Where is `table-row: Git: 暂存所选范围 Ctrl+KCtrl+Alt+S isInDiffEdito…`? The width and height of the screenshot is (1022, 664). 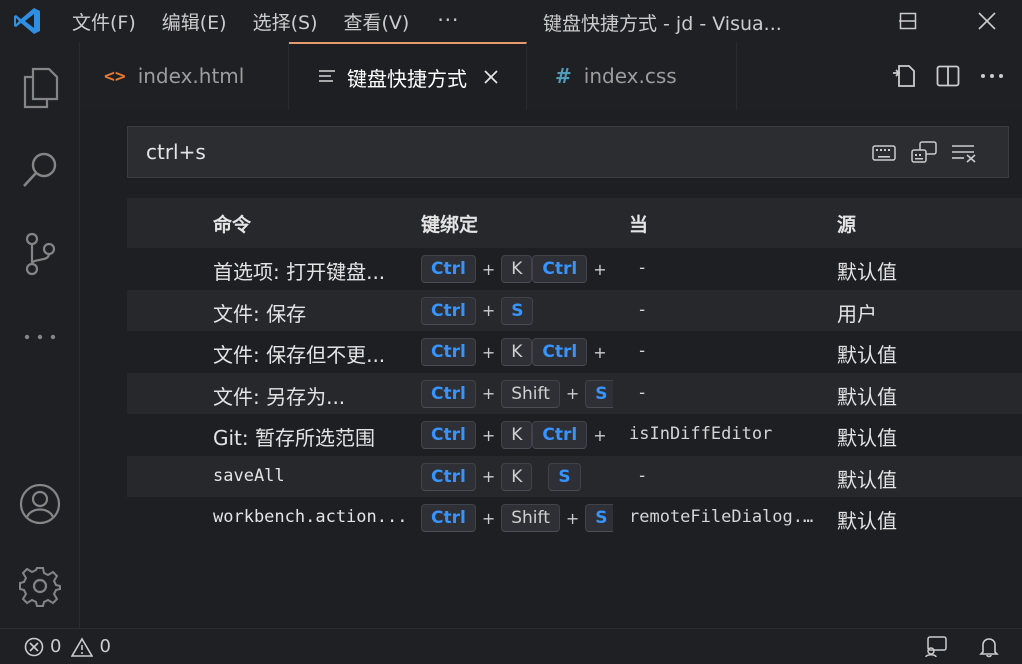 table-row: Git: 暂存所选范围 Ctrl+KCtrl+Alt+S isInDiffEdito… is located at coordinates (574, 435).